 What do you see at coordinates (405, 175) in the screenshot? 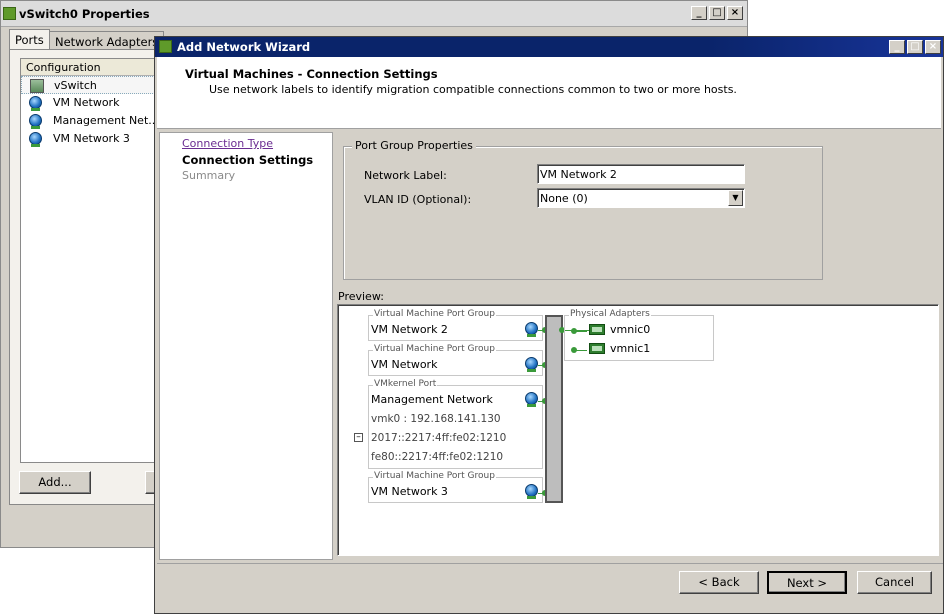
I see `network-label-label: Network Label:` at bounding box center [405, 175].